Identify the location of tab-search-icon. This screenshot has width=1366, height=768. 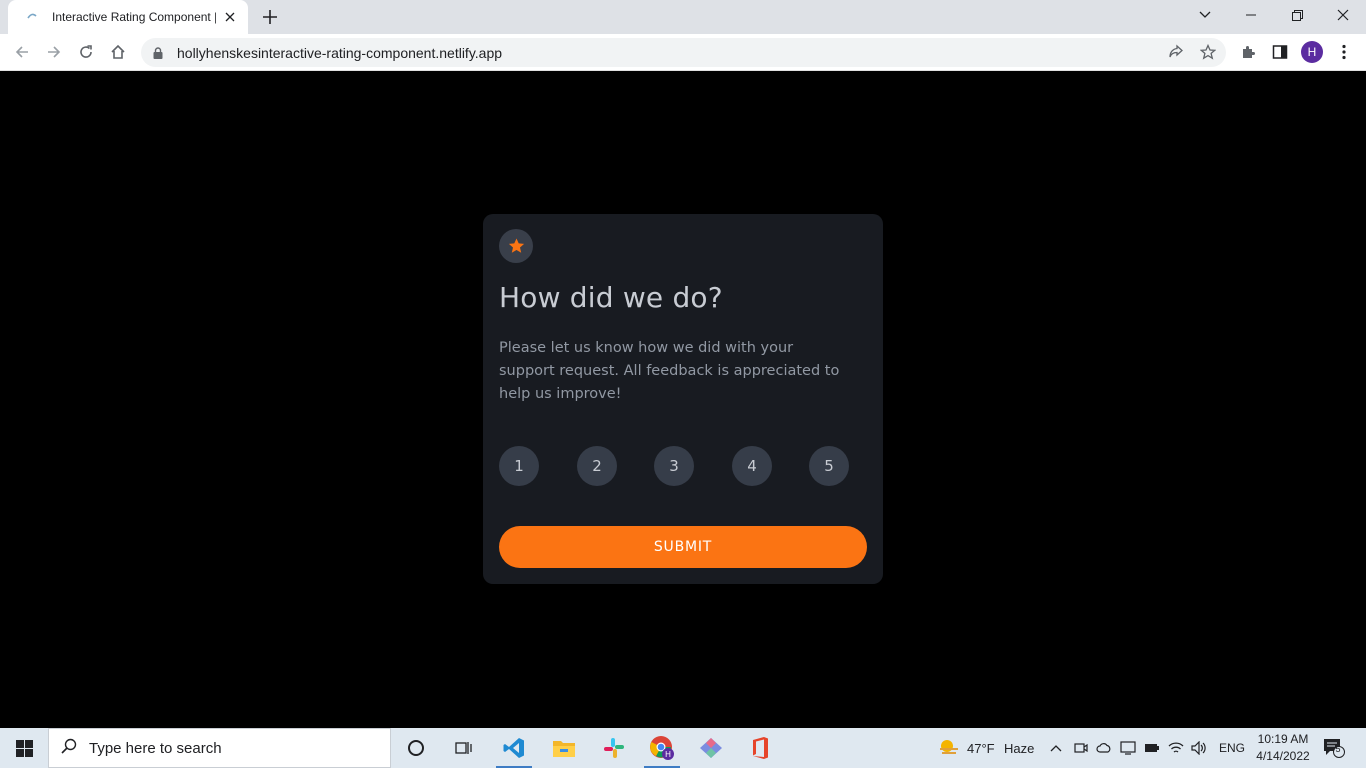
(1205, 15).